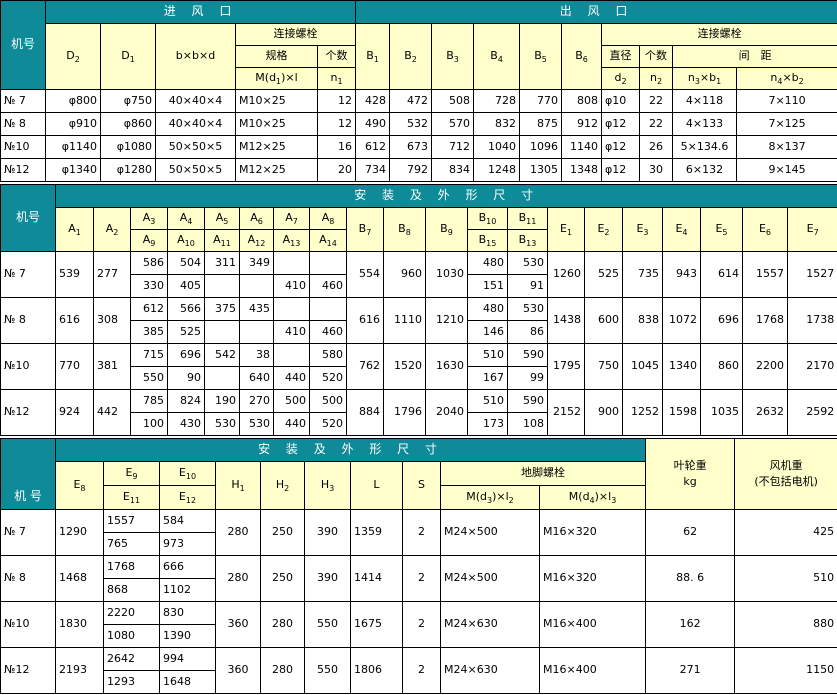 This screenshot has width=837, height=695. Describe the element at coordinates (256, 378) in the screenshot. I see `cell: 640` at that location.